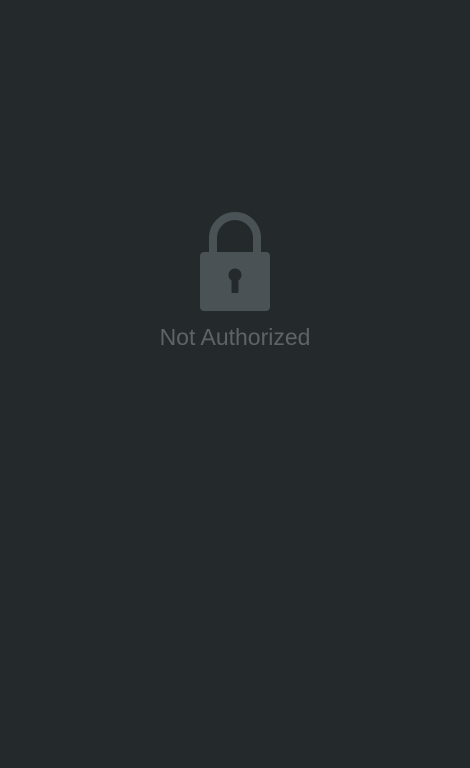 Image resolution: width=470 pixels, height=768 pixels. What do you see at coordinates (235, 337) in the screenshot?
I see `not-authorized-message: Not Authorized` at bounding box center [235, 337].